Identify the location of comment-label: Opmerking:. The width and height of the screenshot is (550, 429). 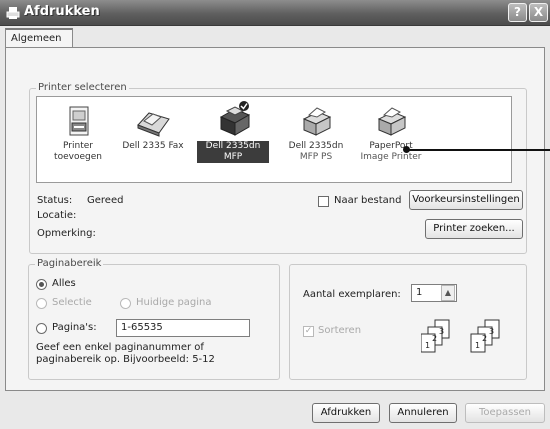
(66, 233).